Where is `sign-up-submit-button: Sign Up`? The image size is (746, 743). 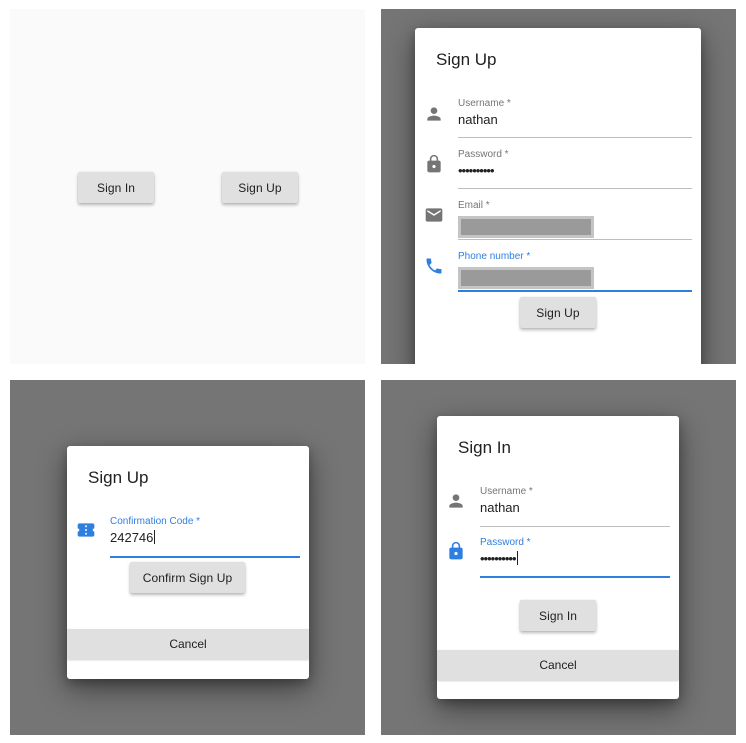
sign-up-submit-button: Sign Up is located at coordinates (558, 312).